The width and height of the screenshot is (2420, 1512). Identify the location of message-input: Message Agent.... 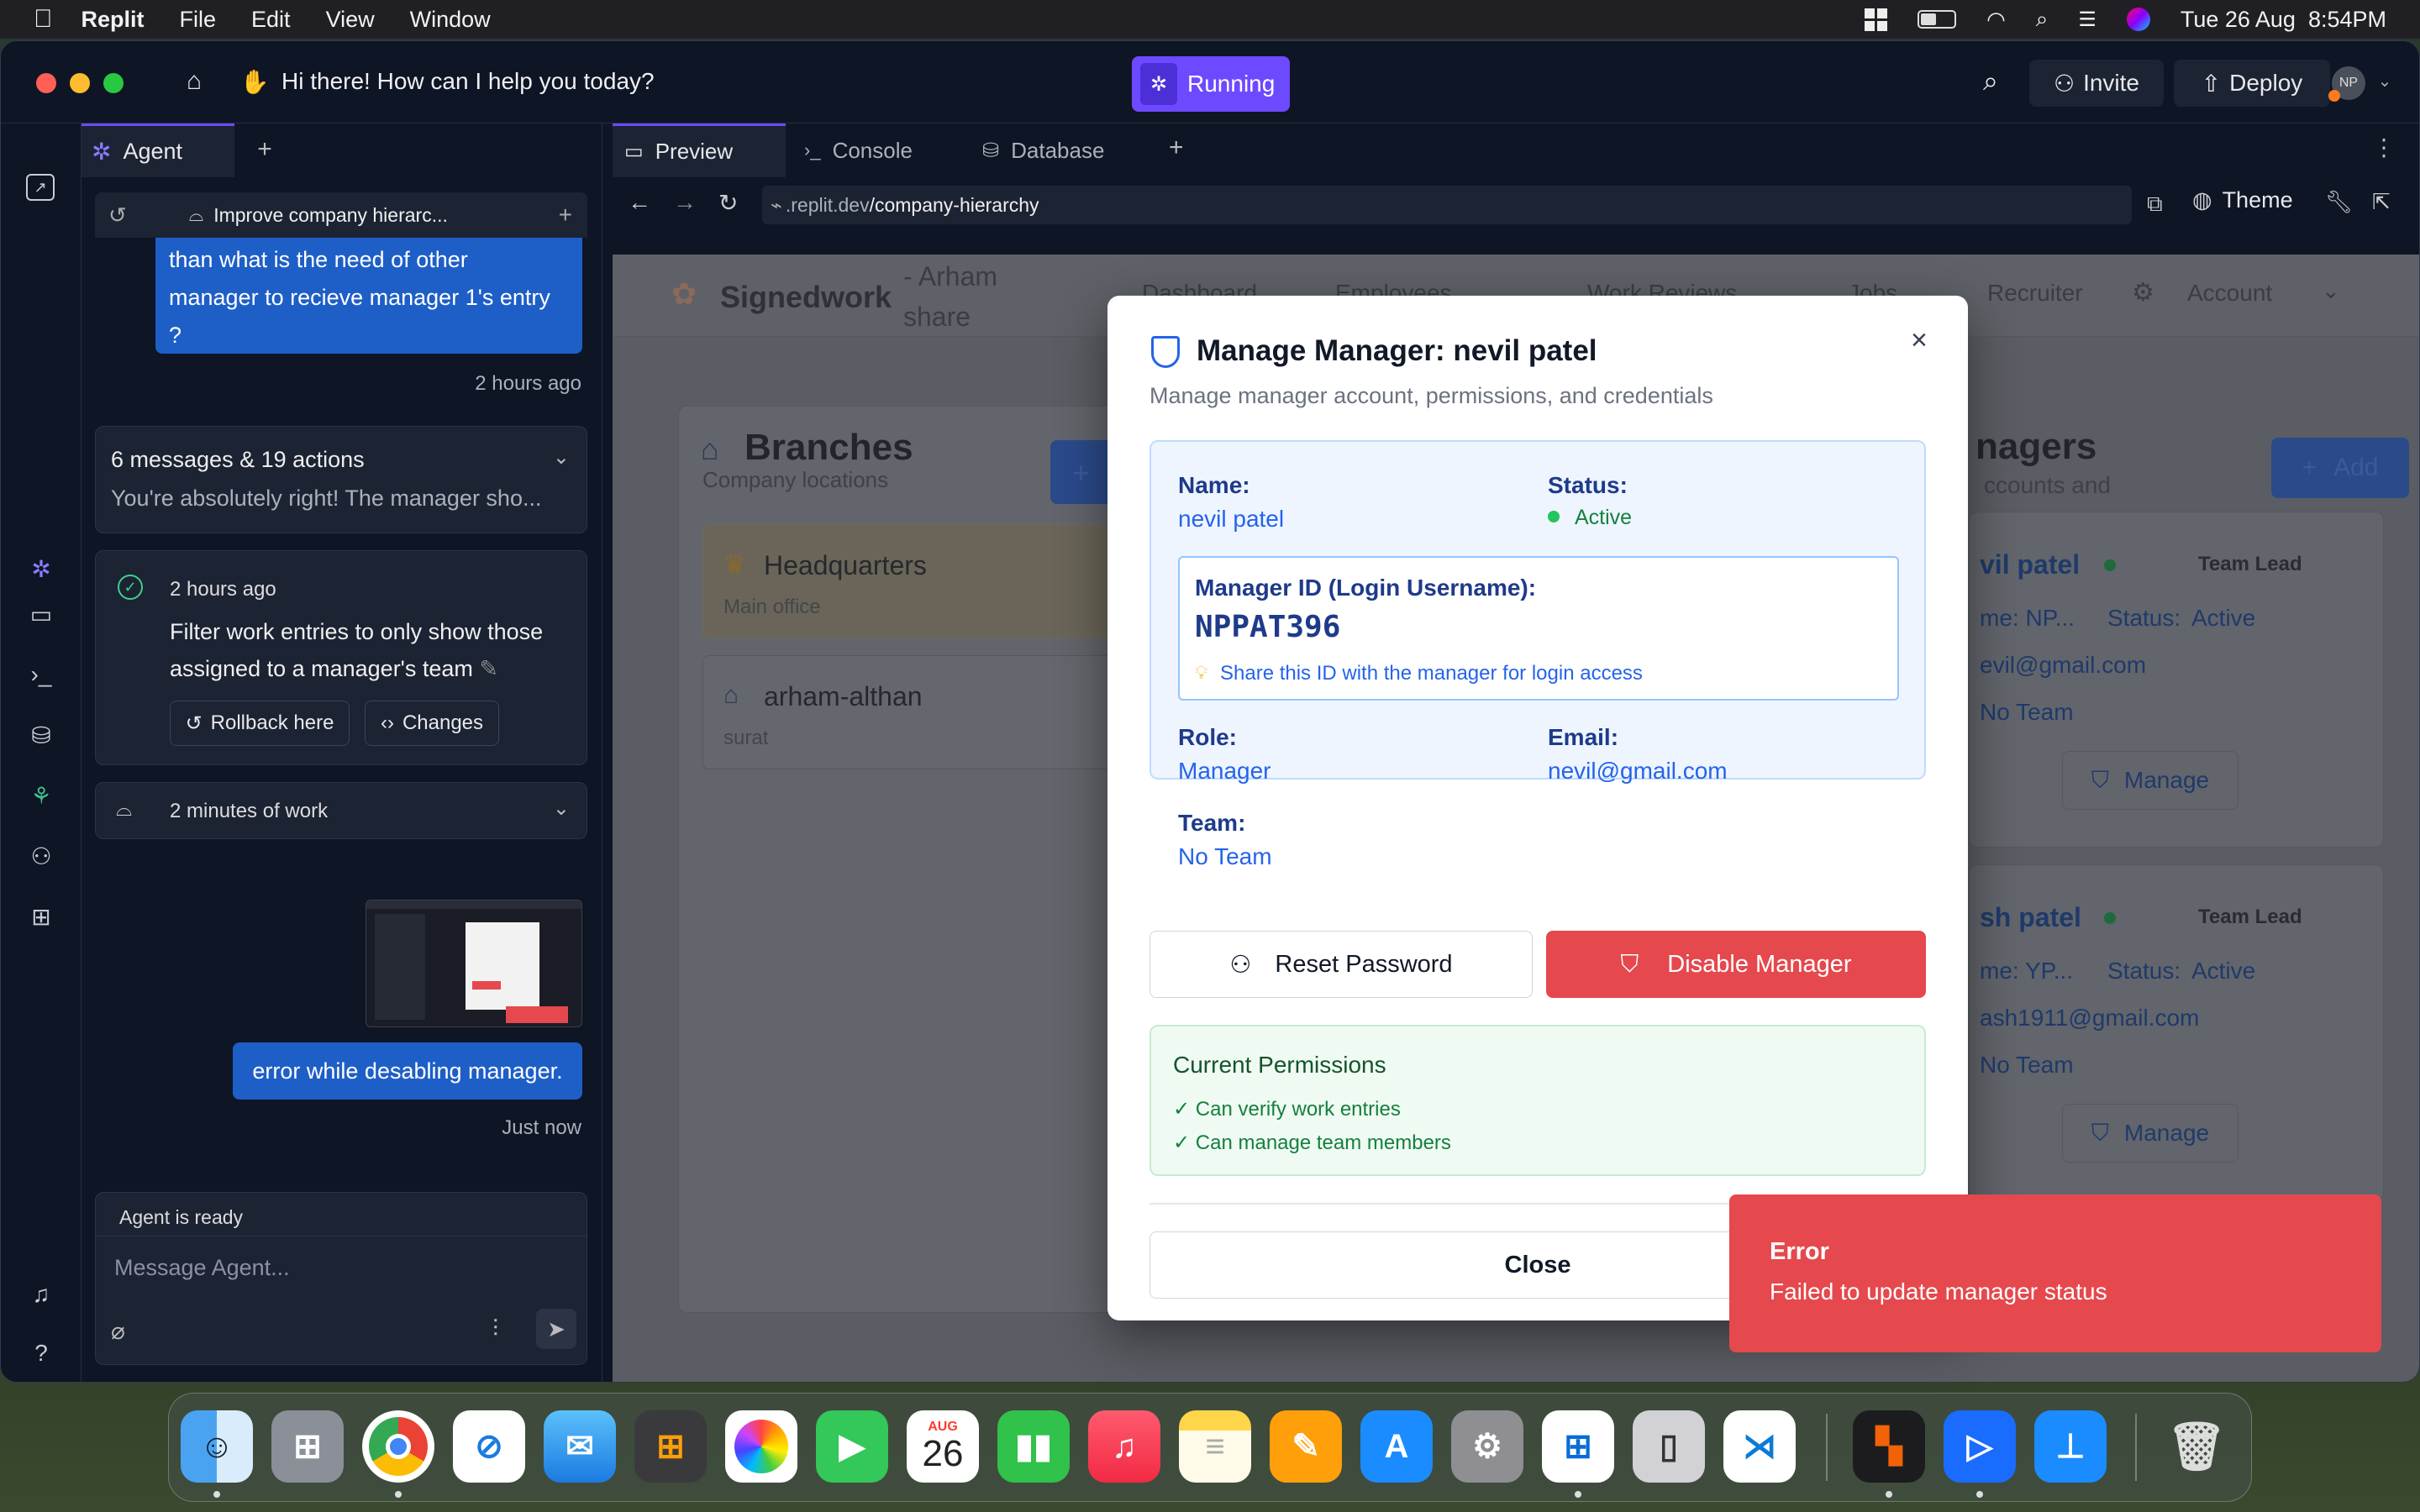
(341, 1272).